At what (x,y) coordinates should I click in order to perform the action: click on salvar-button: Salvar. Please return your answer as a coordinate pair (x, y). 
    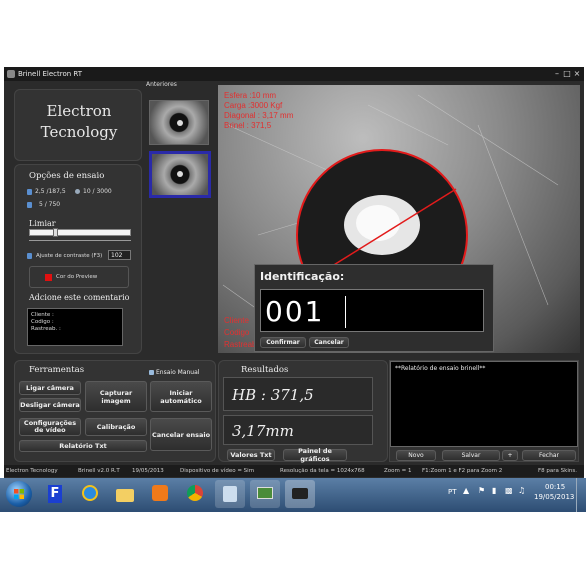
    Looking at the image, I should click on (471, 455).